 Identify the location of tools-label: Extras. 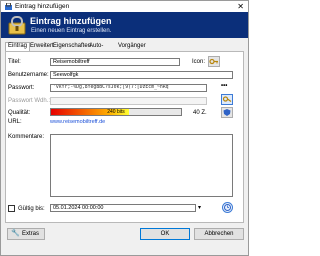
(31, 234).